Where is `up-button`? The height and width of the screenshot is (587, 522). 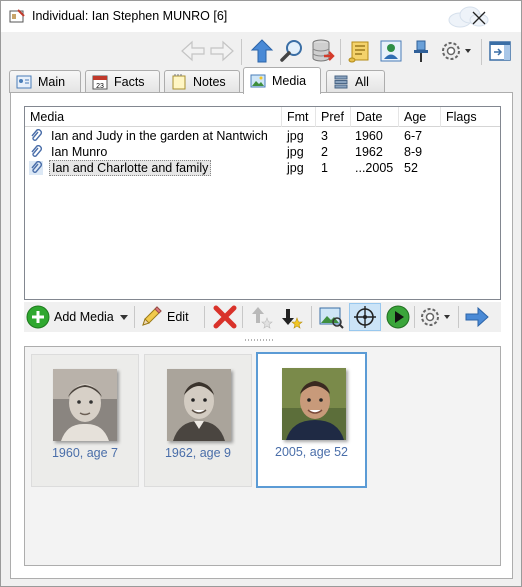 up-button is located at coordinates (262, 51).